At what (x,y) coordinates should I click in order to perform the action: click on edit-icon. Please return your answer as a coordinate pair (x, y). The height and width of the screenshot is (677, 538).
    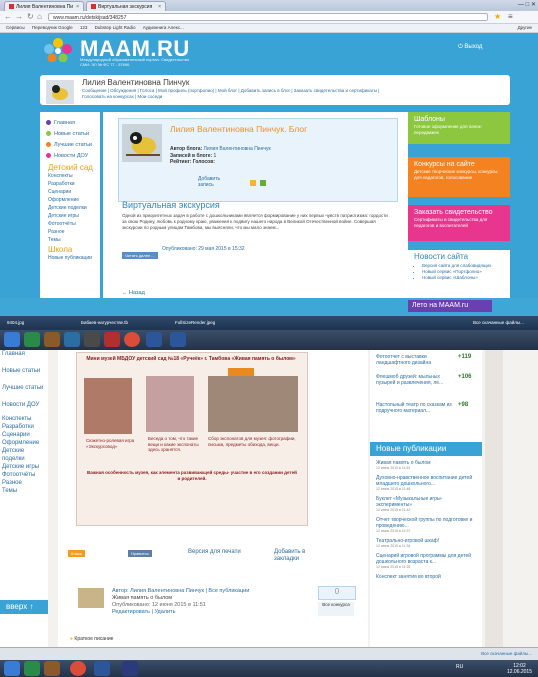
    Looking at the image, I should click on (253, 183).